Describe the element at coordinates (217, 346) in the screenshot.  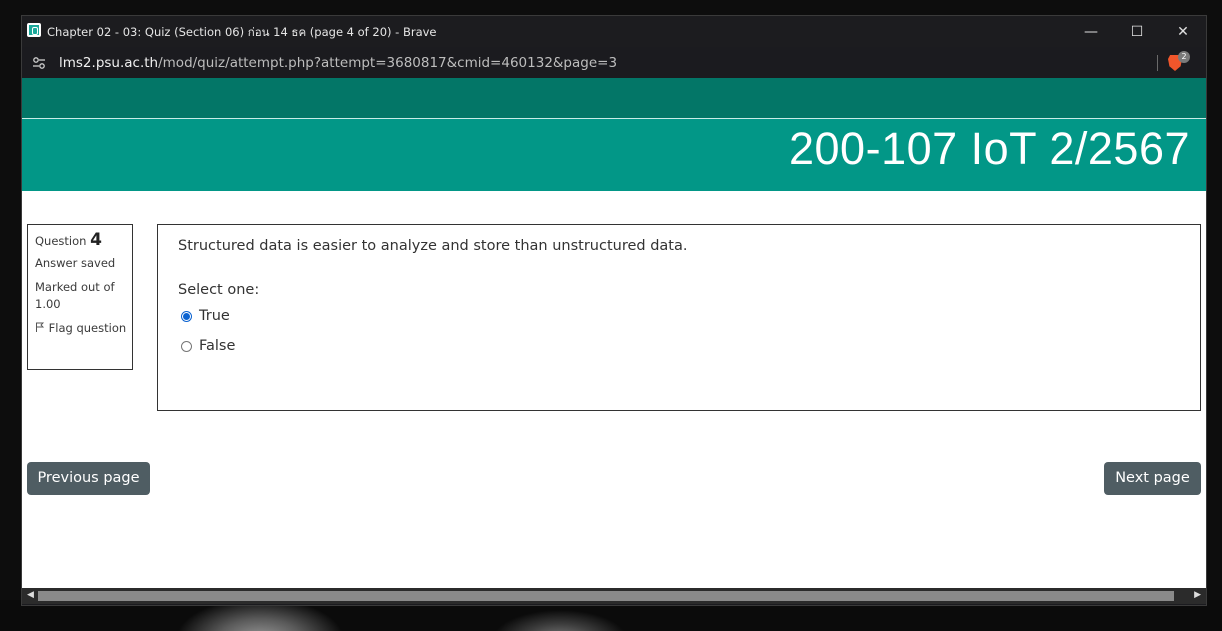
I see `option-false-label: False` at that location.